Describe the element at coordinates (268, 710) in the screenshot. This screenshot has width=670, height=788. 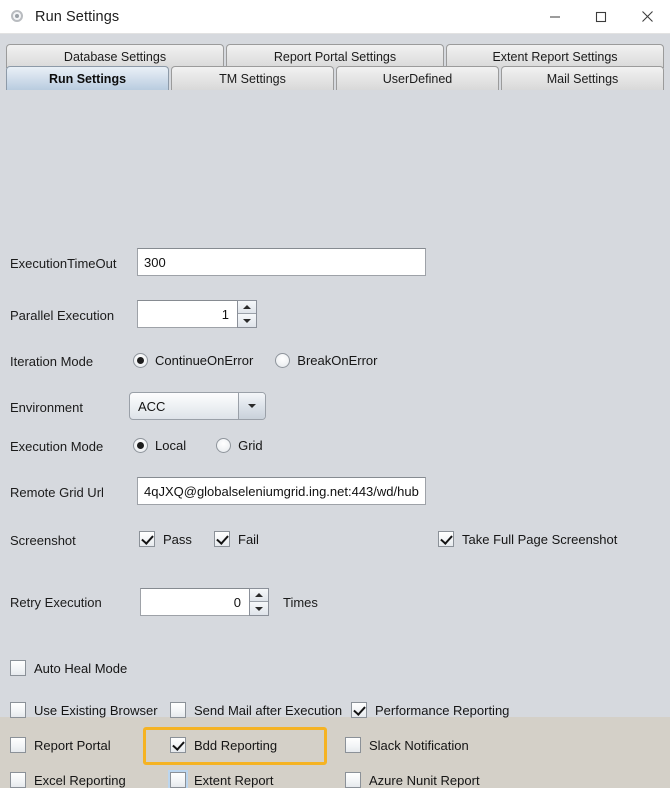
I see `checkbox-send-mail-after-execution-label: Send Mail after Execution` at that location.